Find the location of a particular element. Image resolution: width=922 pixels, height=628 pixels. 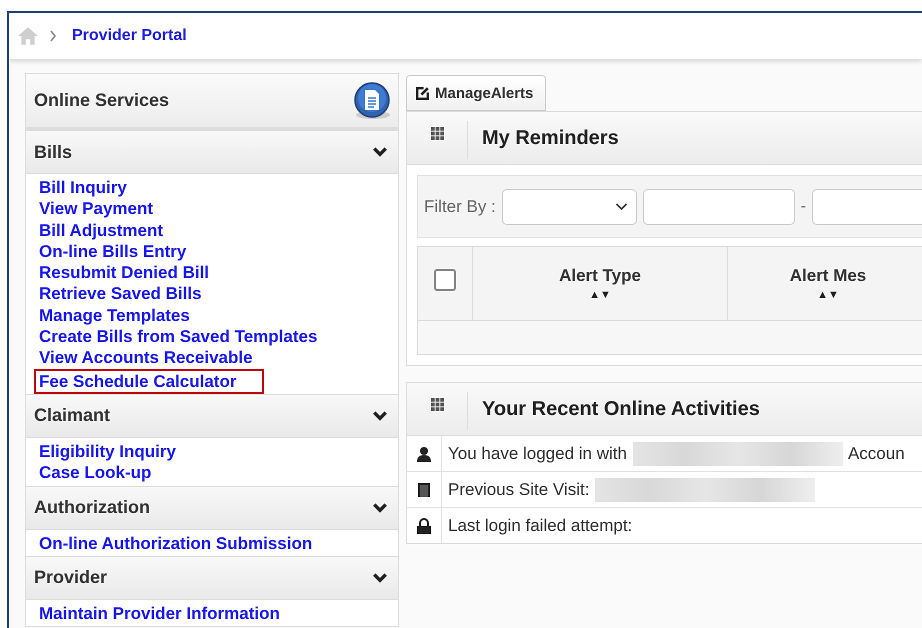

select-all-checkbox is located at coordinates (445, 280).